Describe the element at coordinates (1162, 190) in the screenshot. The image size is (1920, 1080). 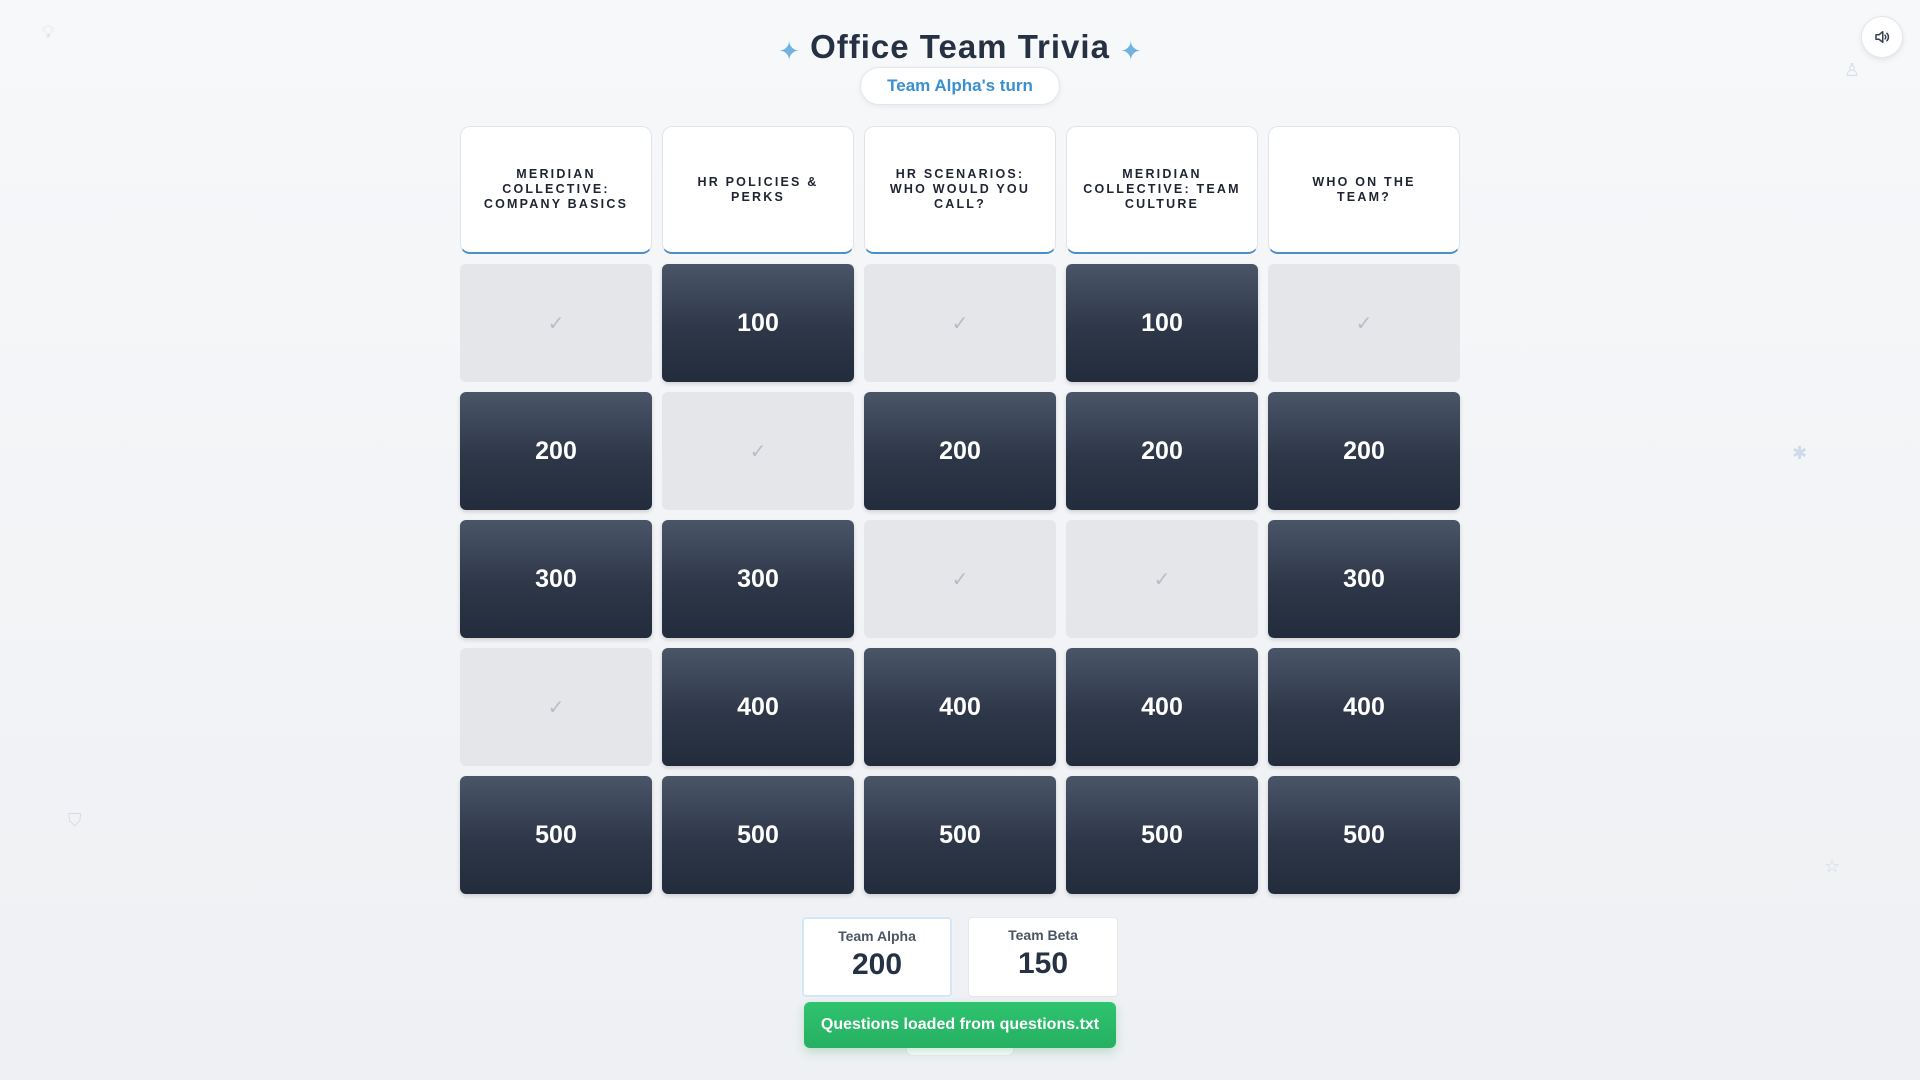
I see `category-header: Meridian Collective: Team Culture` at that location.